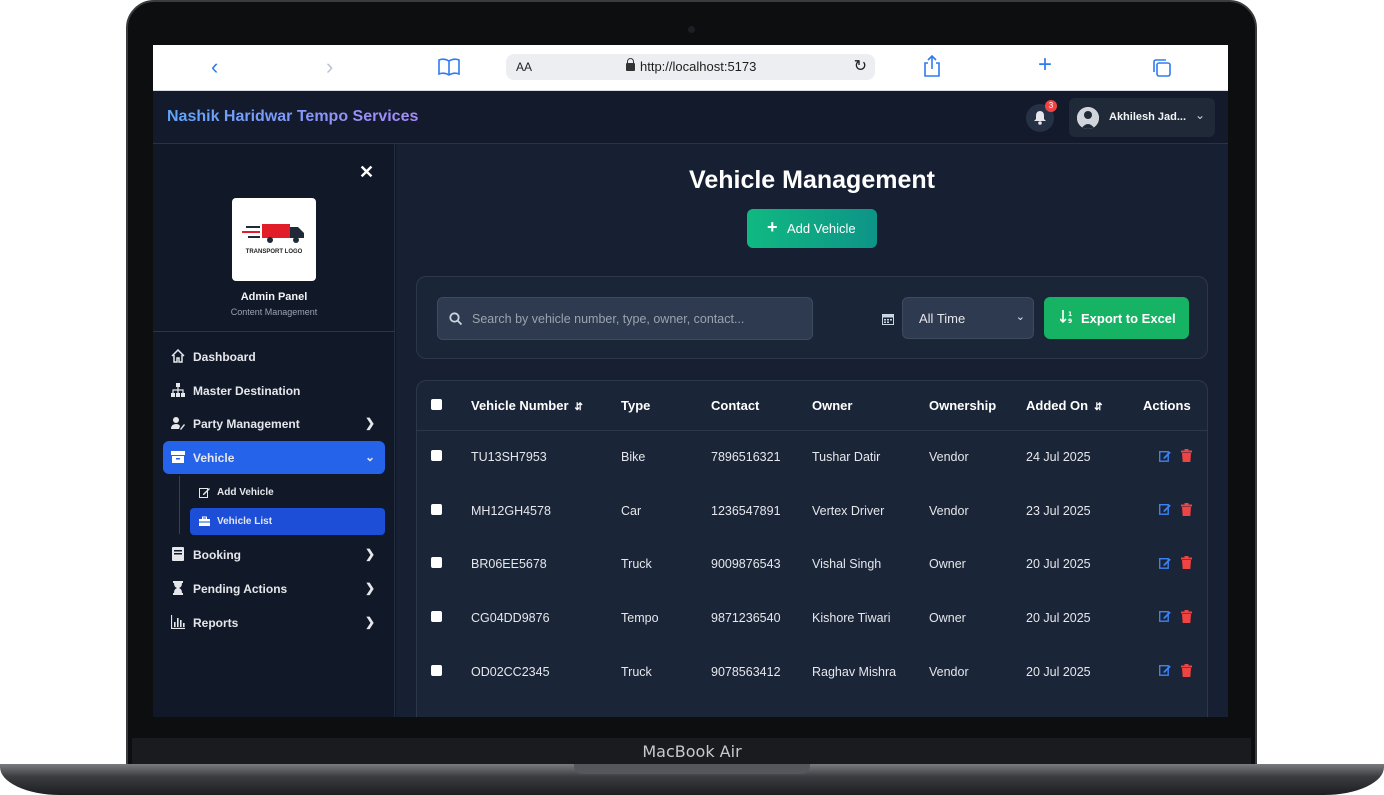 This screenshot has width=1384, height=795. I want to click on column-header-added-on: Added On ⇵, so click(1084, 405).